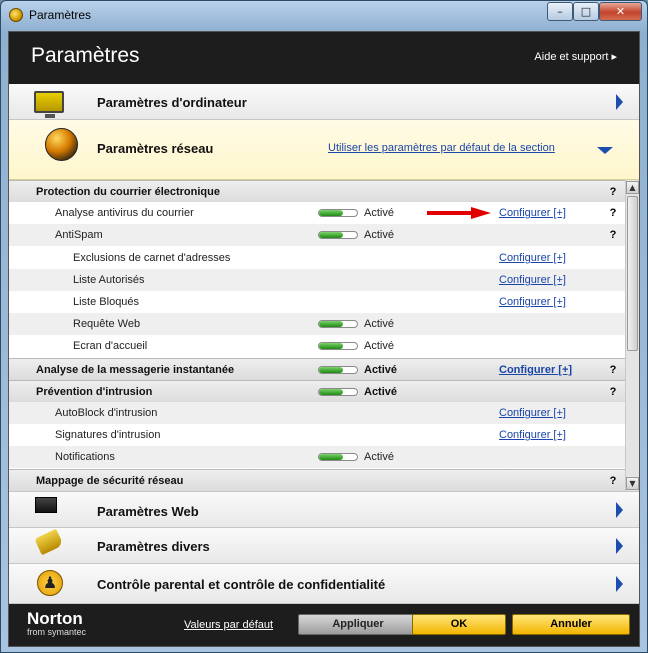  Describe the element at coordinates (49, 542) in the screenshot. I see `tools-icon` at that location.